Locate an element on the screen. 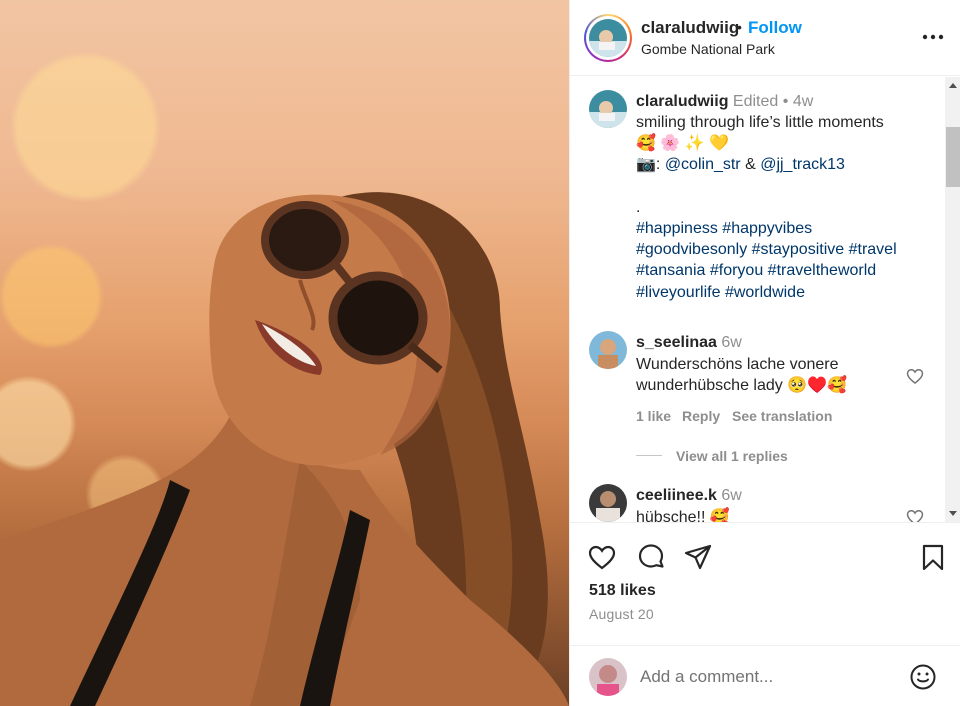  caption-amp: & is located at coordinates (750, 164).